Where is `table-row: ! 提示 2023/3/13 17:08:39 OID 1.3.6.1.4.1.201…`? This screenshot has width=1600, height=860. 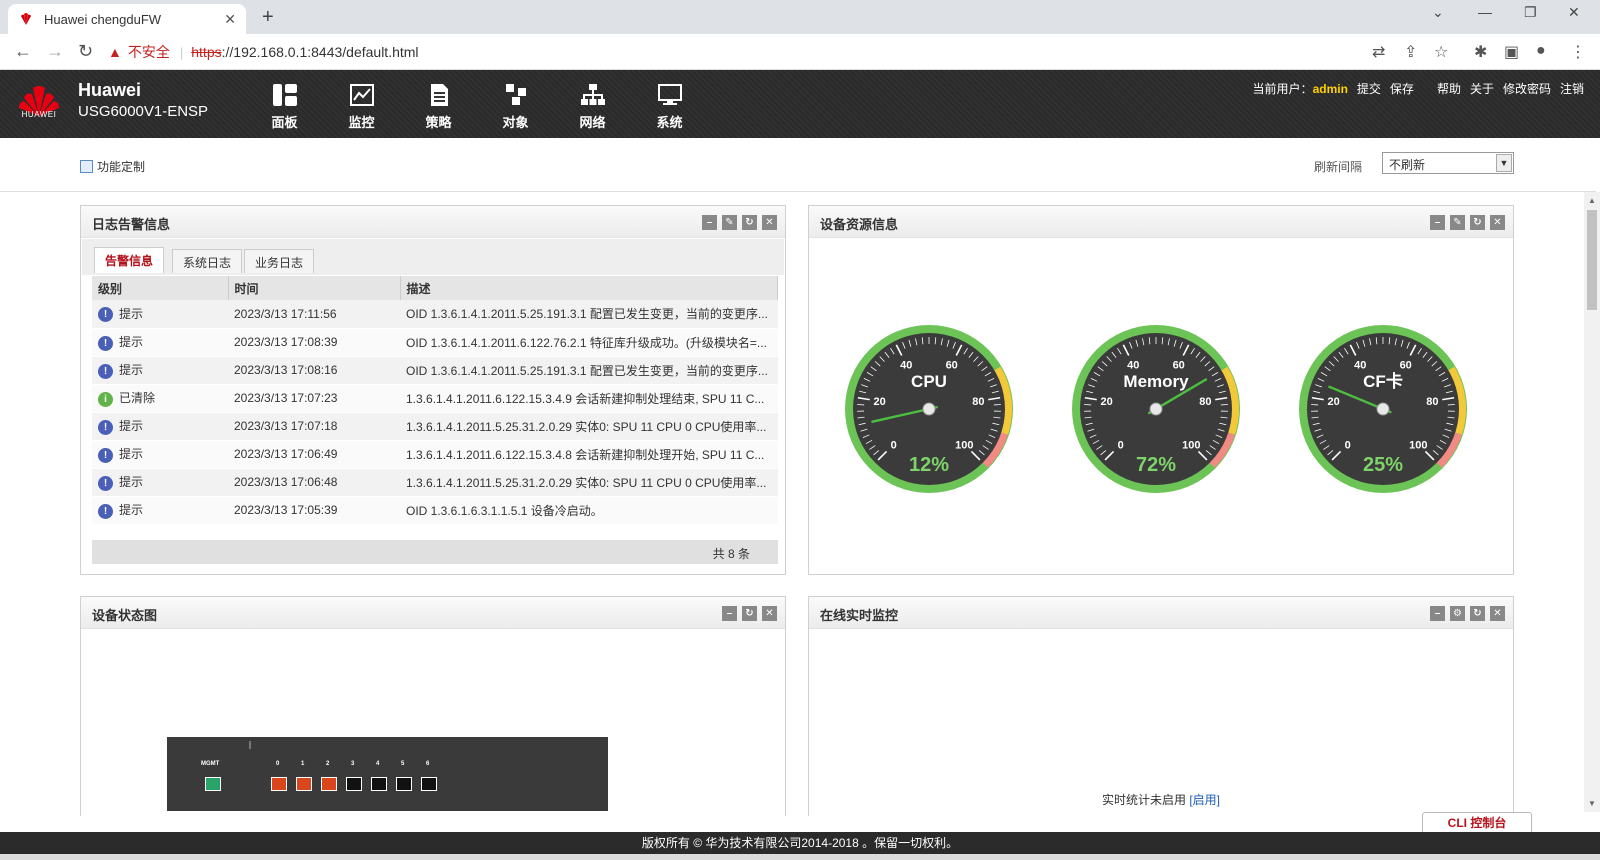
table-row: ! 提示 2023/3/13 17:08:39 OID 1.3.6.1.4.1.201… is located at coordinates (435, 342).